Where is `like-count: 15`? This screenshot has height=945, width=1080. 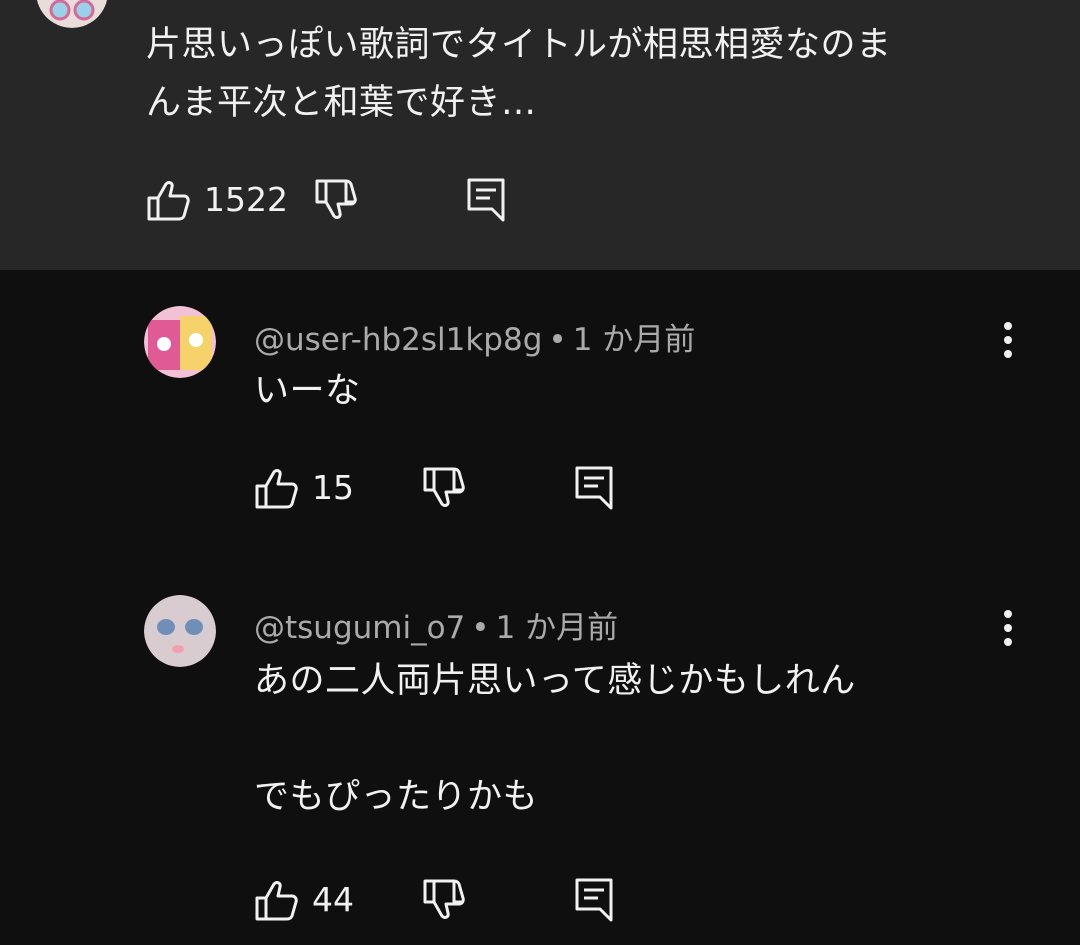 like-count: 15 is located at coordinates (333, 487).